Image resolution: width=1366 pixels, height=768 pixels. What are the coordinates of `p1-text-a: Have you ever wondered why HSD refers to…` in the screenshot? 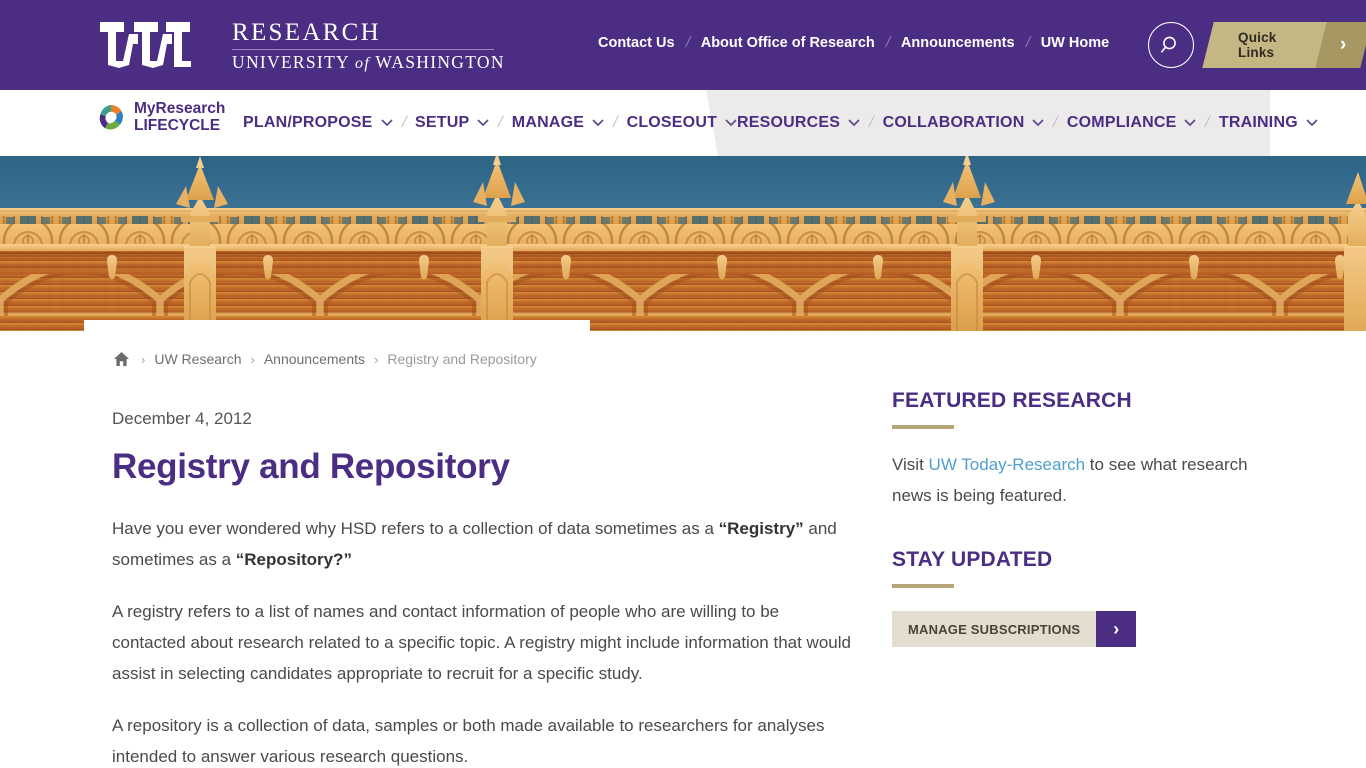 It's located at (415, 528).